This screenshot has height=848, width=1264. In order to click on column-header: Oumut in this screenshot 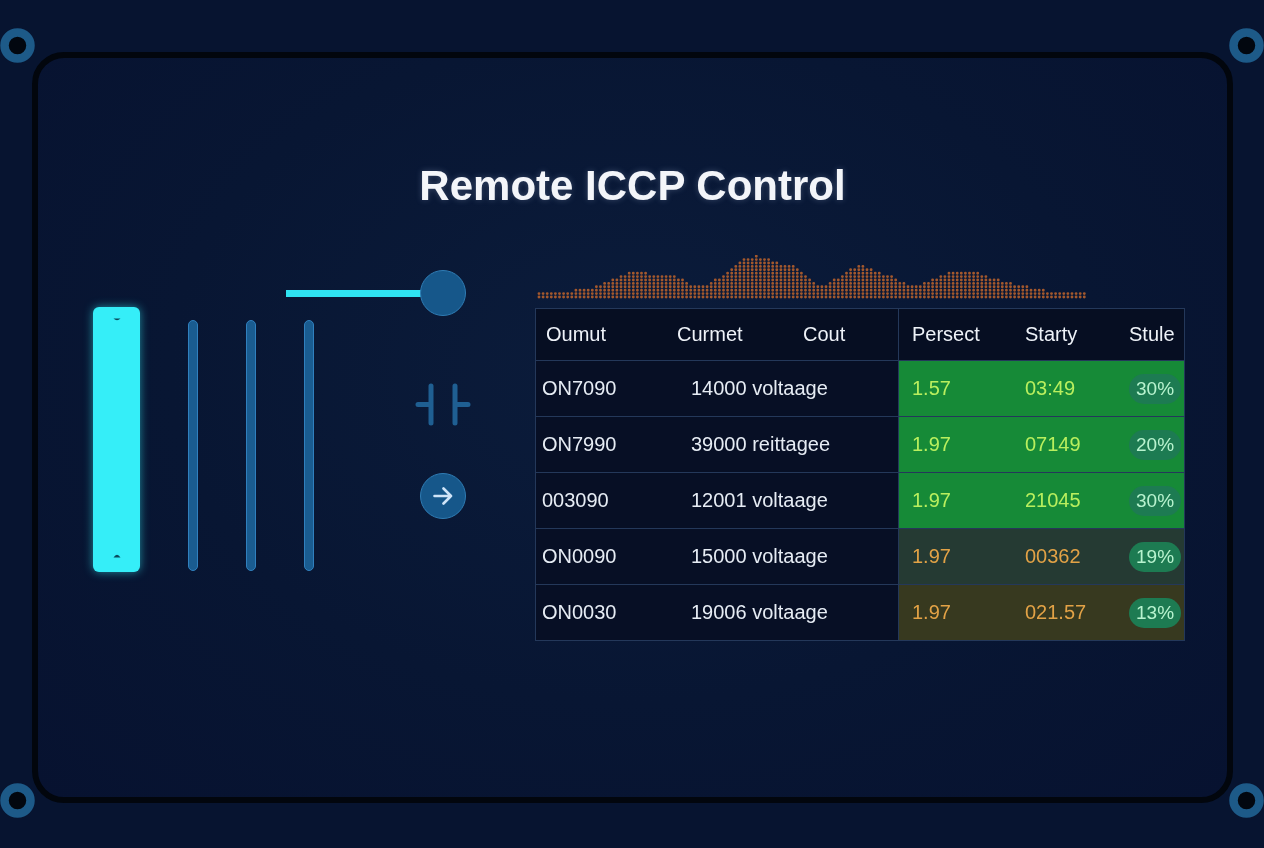, I will do `click(576, 334)`.